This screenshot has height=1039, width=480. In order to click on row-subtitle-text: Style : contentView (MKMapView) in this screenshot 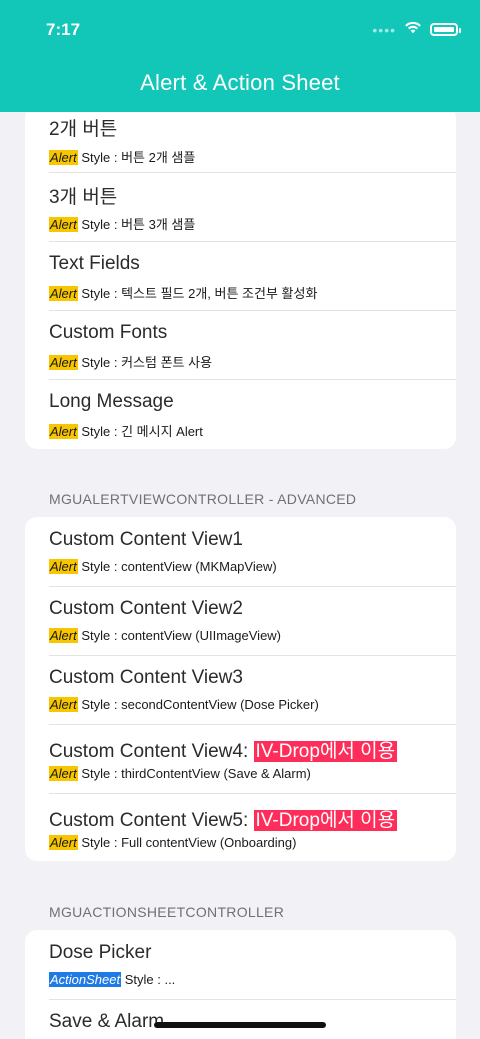, I will do `click(177, 566)`.